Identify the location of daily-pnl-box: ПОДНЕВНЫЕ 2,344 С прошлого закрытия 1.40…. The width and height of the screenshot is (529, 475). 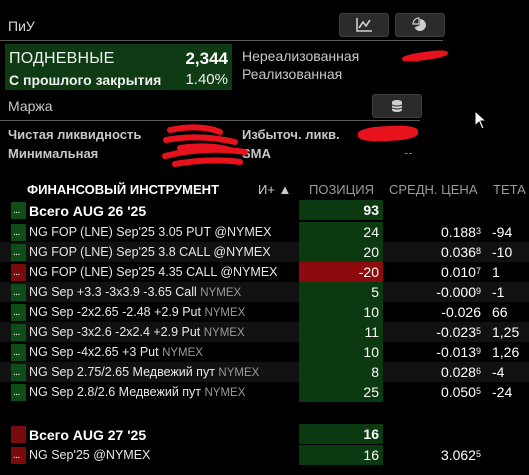
(118, 67).